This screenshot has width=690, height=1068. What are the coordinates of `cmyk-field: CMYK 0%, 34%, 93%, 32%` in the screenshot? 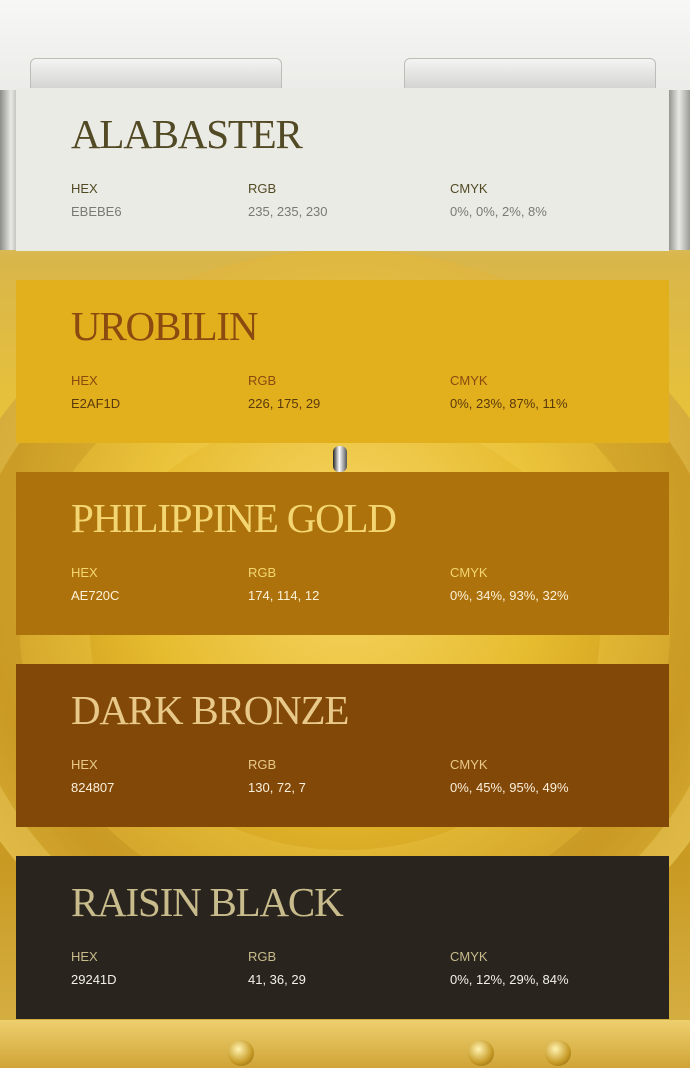 It's located at (509, 584).